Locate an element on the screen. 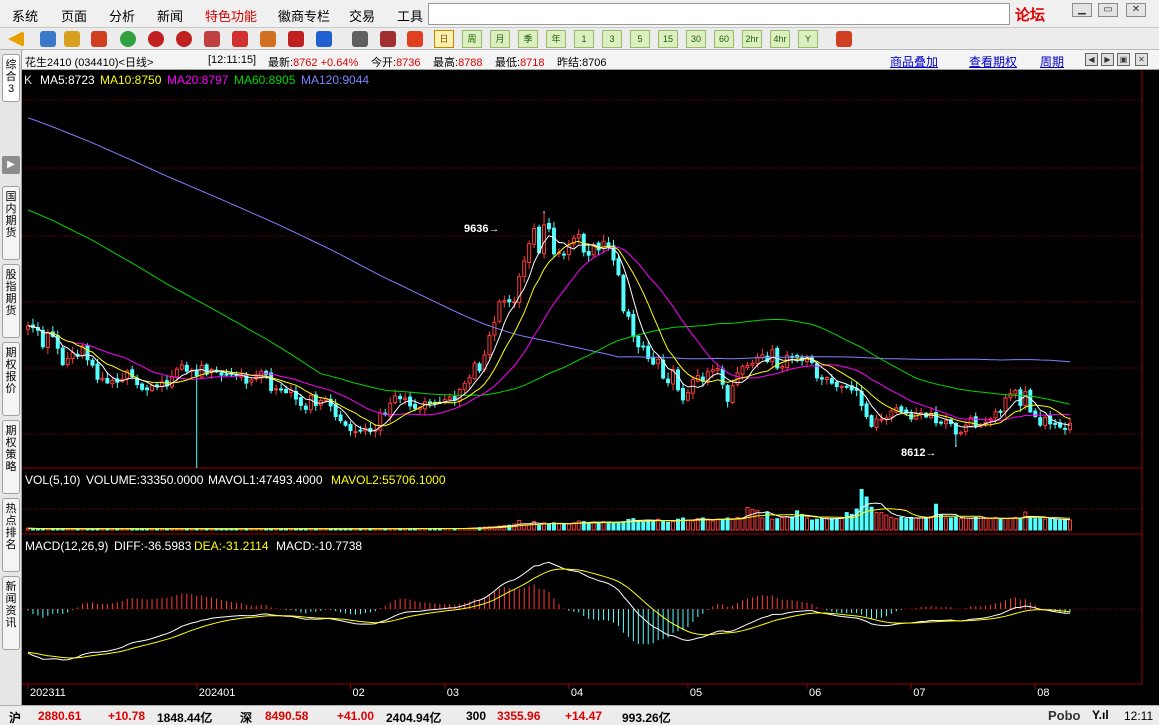  period-button-7: 5 is located at coordinates (640, 39).